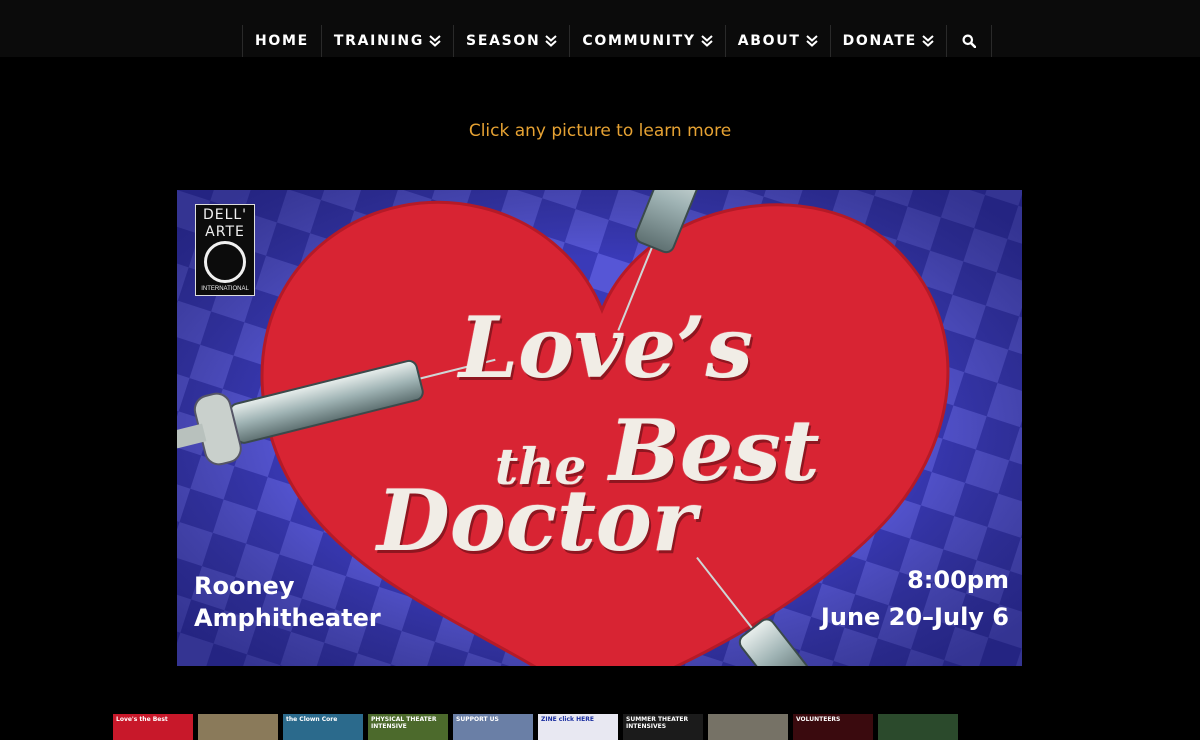 This screenshot has width=1200, height=740. What do you see at coordinates (600, 131) in the screenshot?
I see `learn-more-prompt: Click any picture to learn more` at bounding box center [600, 131].